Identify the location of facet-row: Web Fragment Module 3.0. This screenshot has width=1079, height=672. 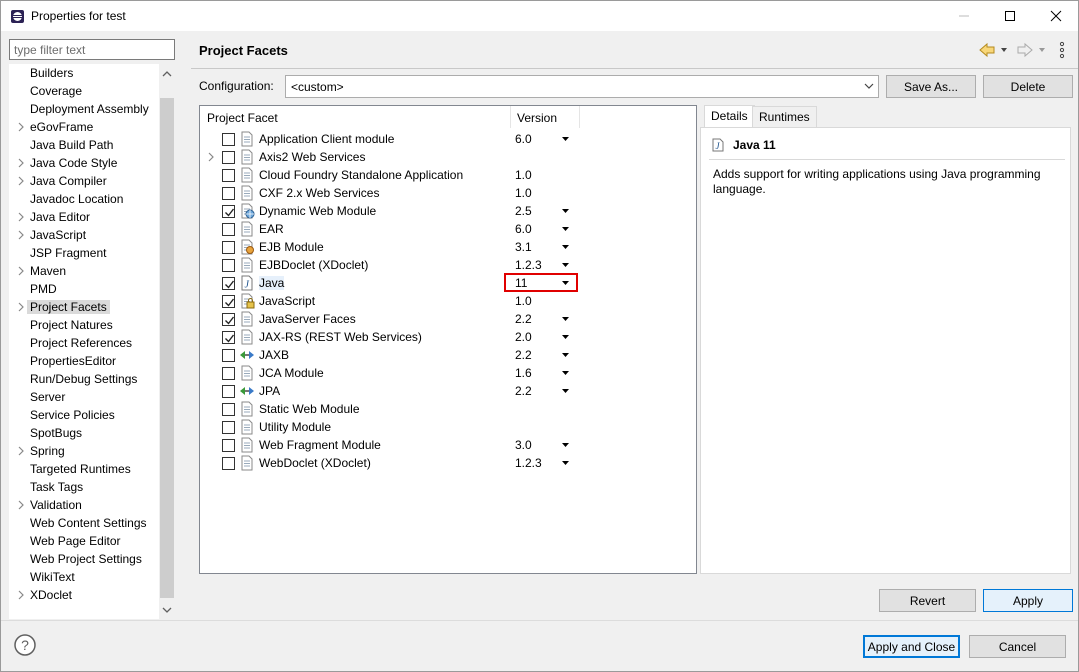
(448, 445).